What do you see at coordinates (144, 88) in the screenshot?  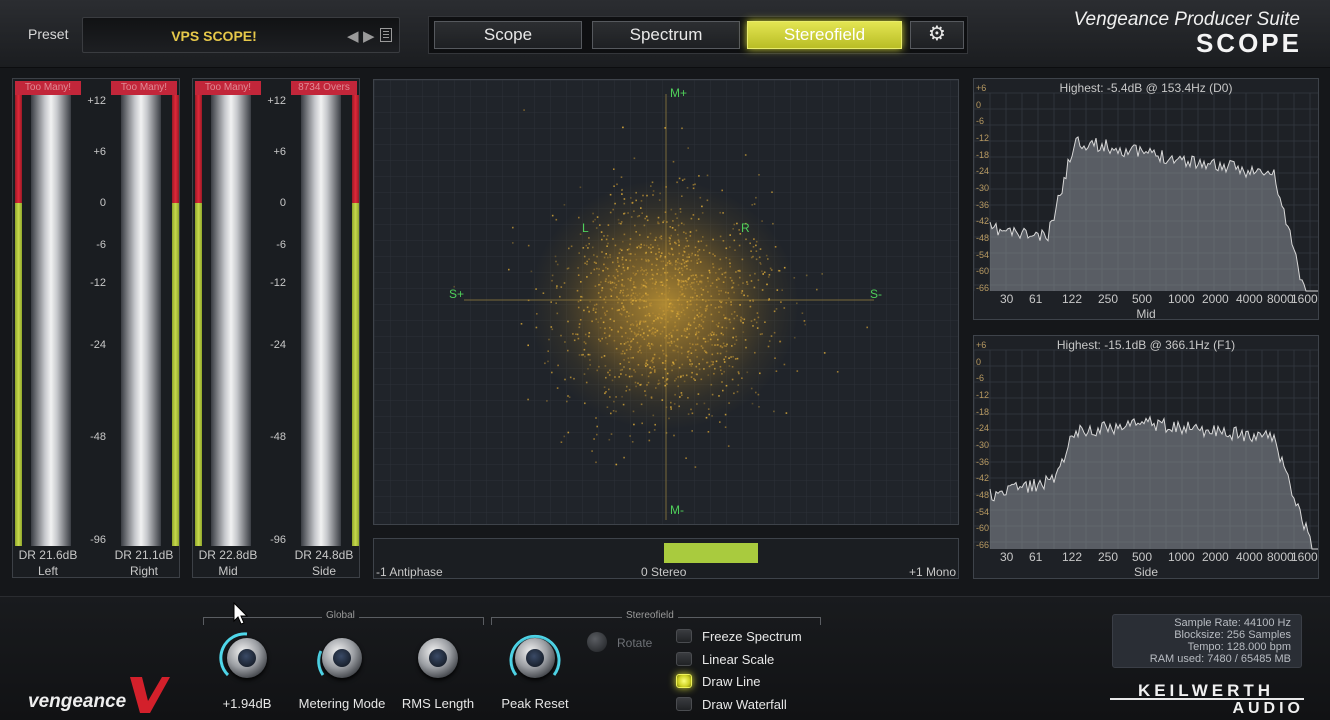 I see `over-indicator-right: Too Many!` at bounding box center [144, 88].